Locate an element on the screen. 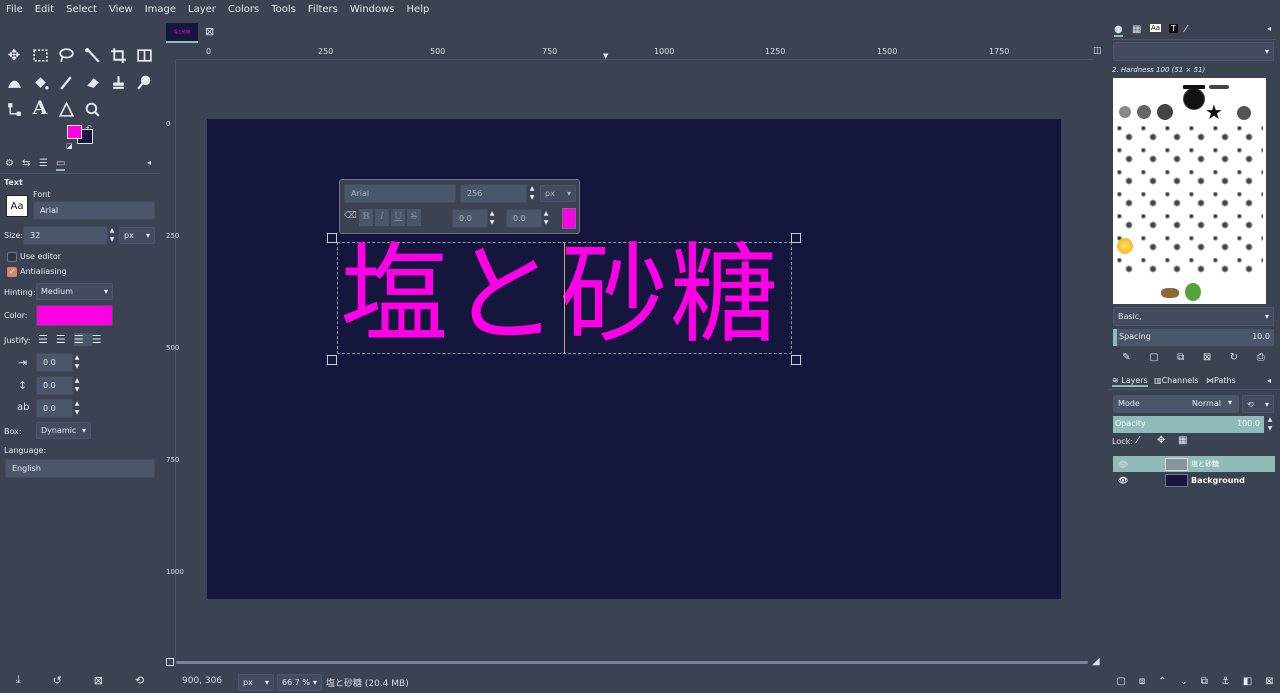 This screenshot has width=1280, height=693. close-tab-icon: ⊠ is located at coordinates (209, 31).